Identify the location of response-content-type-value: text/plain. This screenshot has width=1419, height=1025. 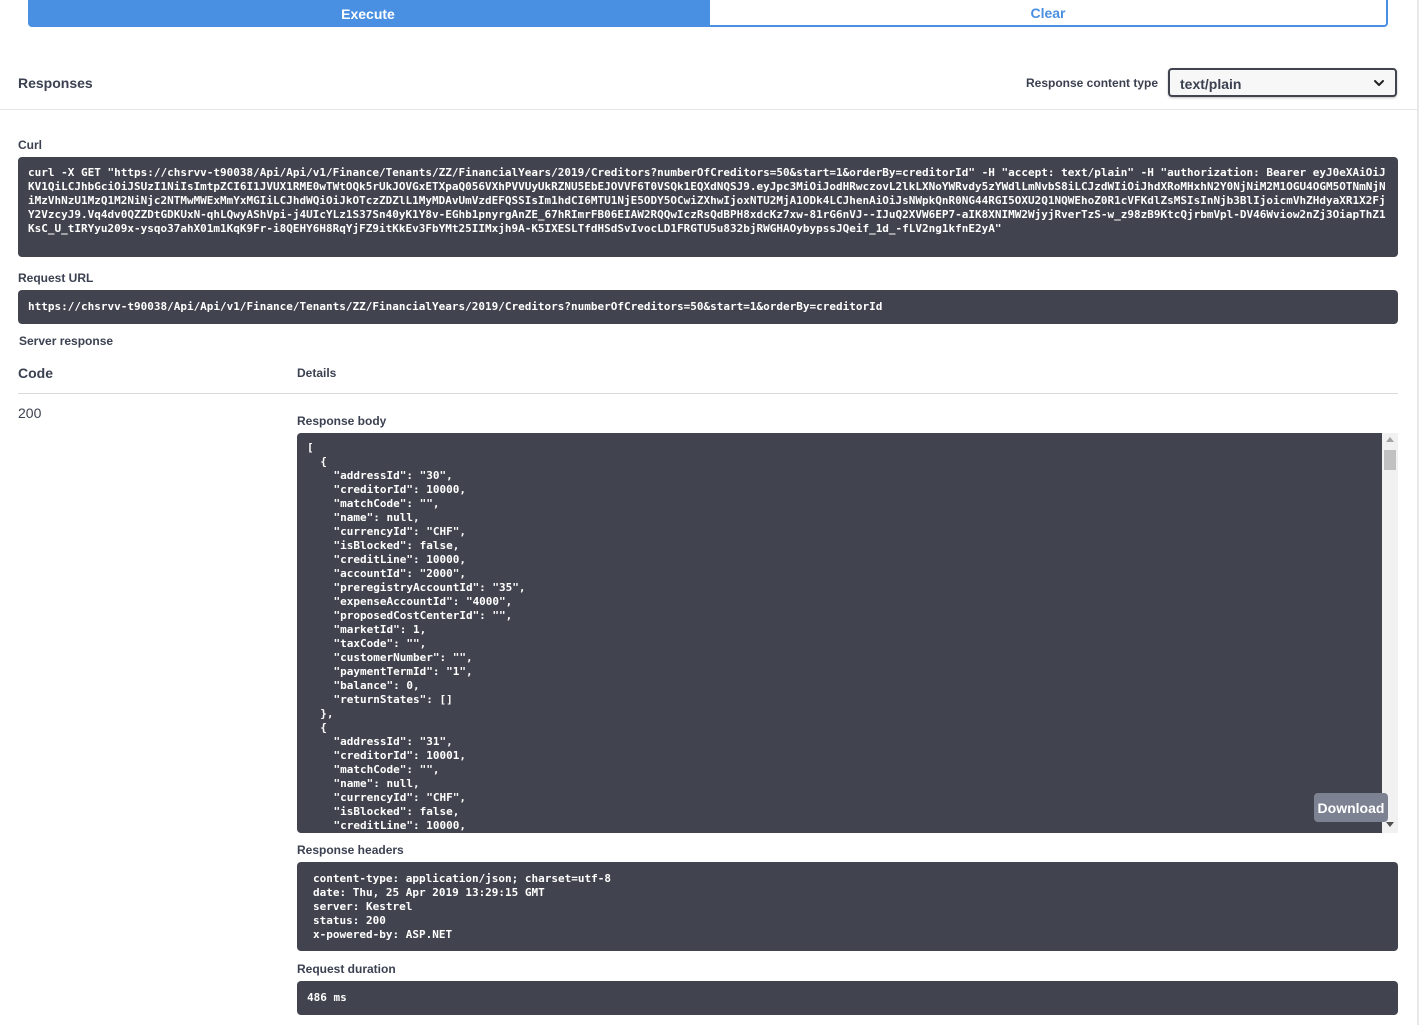
(1211, 84).